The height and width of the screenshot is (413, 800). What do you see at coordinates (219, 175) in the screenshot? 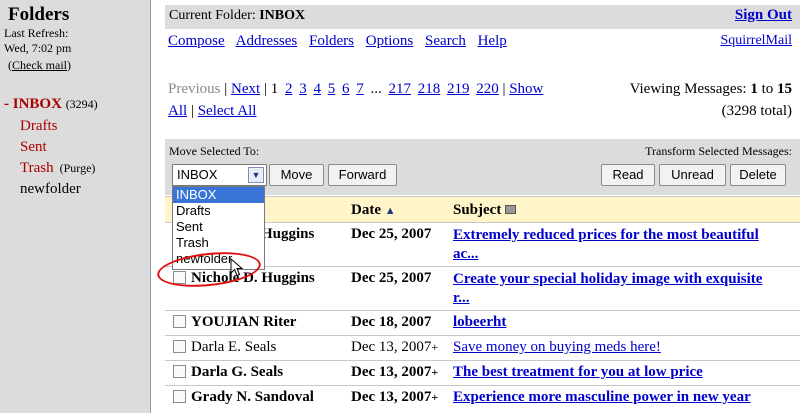
I see `move-folder-select: INBOX ▼` at bounding box center [219, 175].